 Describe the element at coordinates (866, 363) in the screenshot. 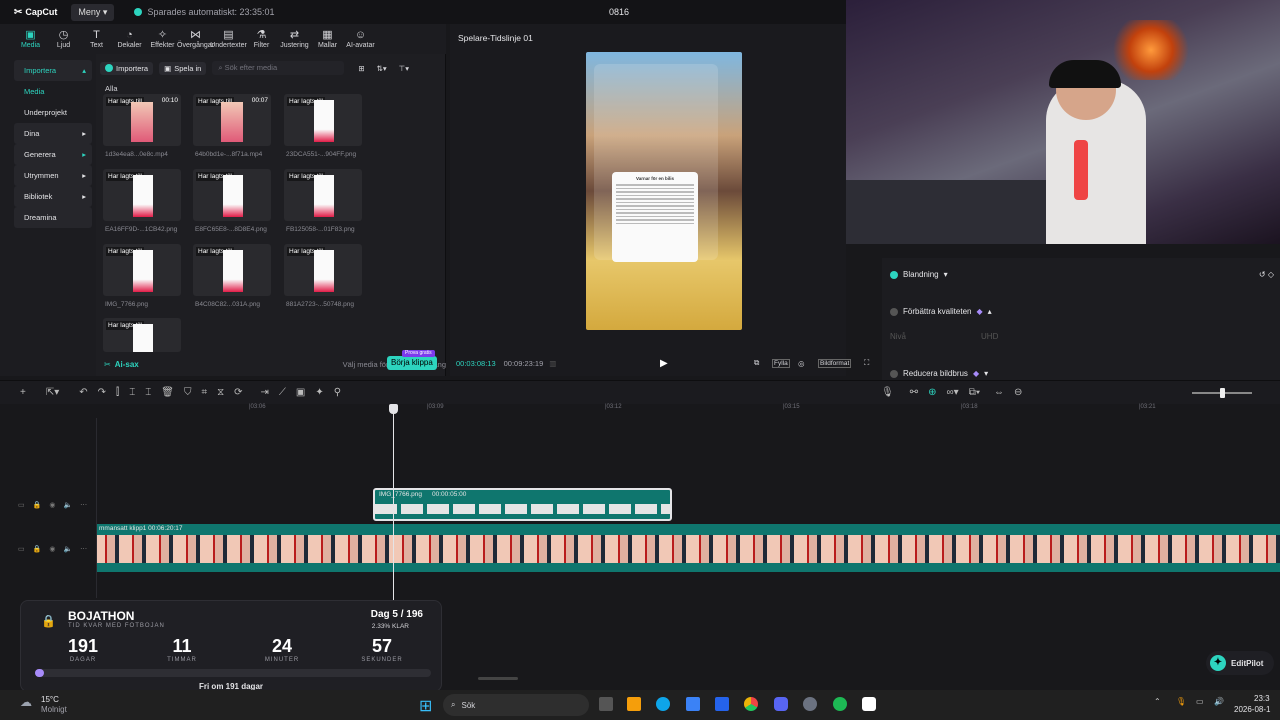

I see `fullscreen-icon: ⛶` at that location.